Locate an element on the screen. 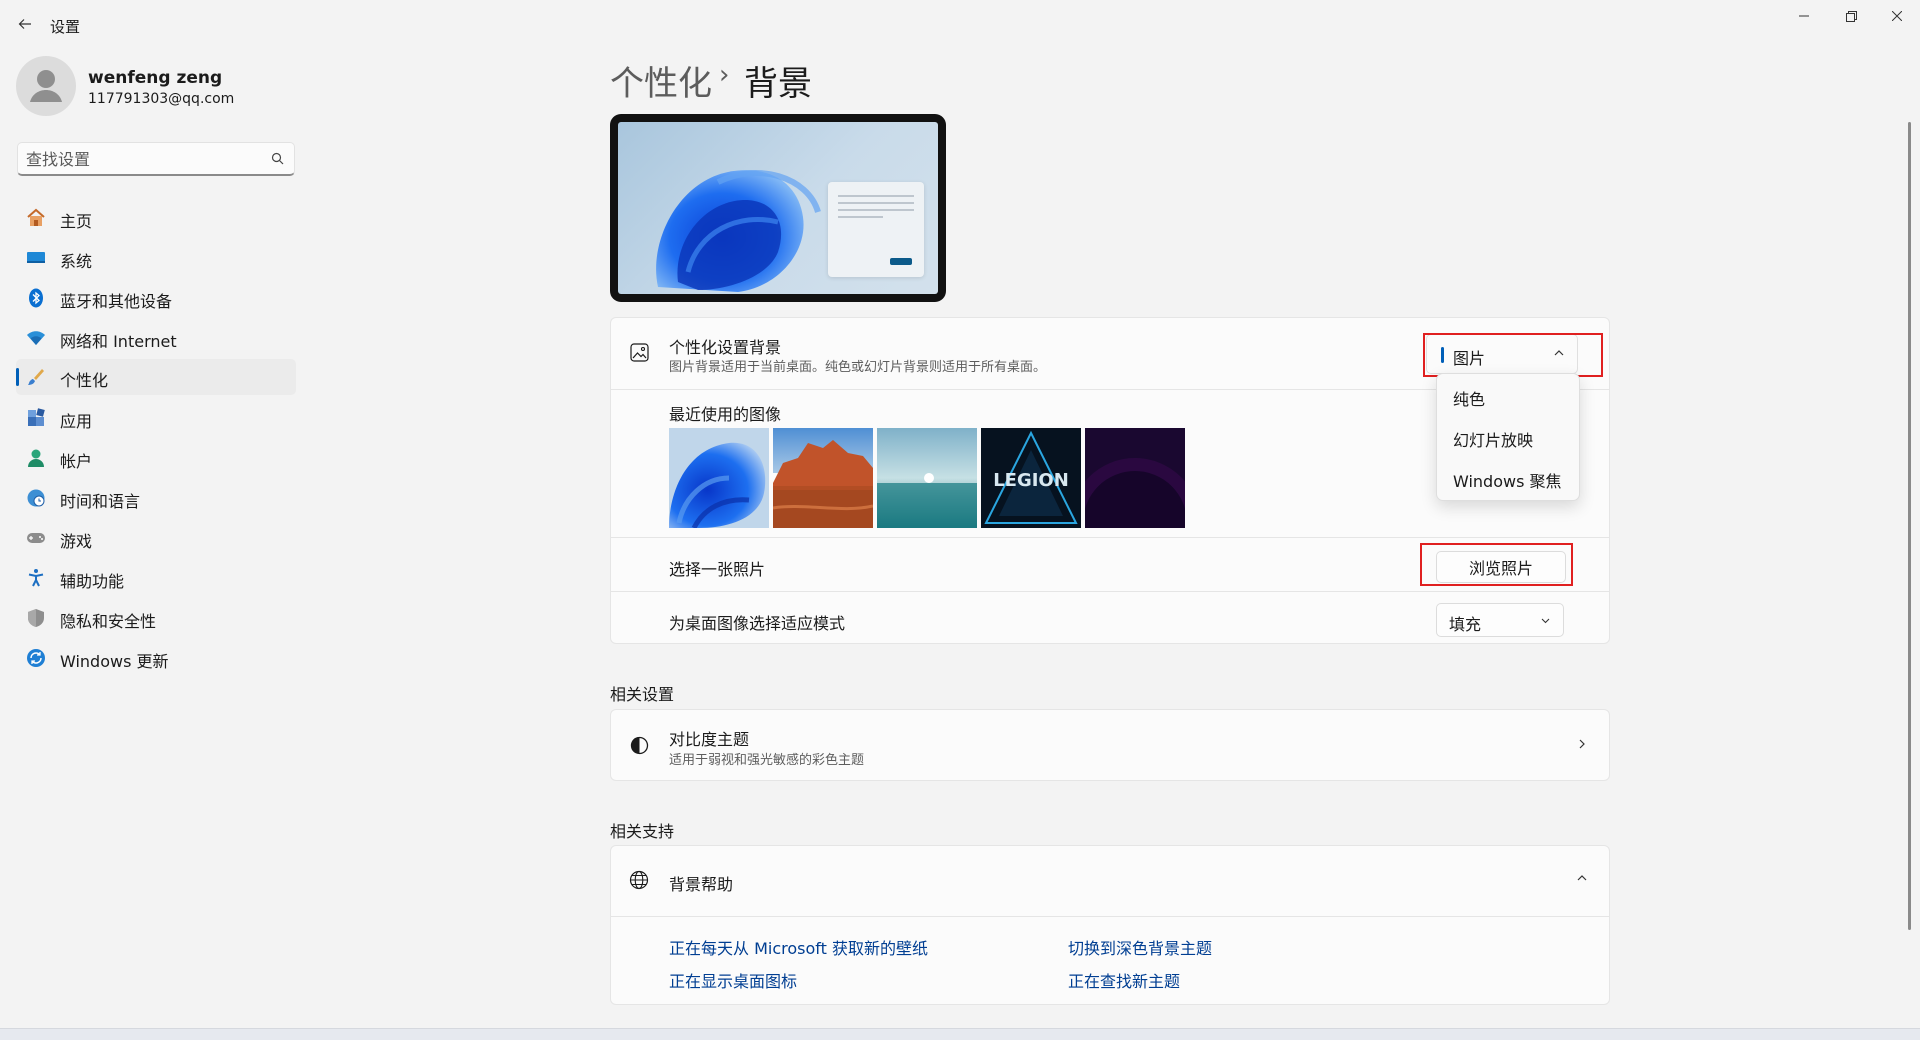 This screenshot has height=1040, width=1920. fit-mode-value: 填充 is located at coordinates (1465, 624).